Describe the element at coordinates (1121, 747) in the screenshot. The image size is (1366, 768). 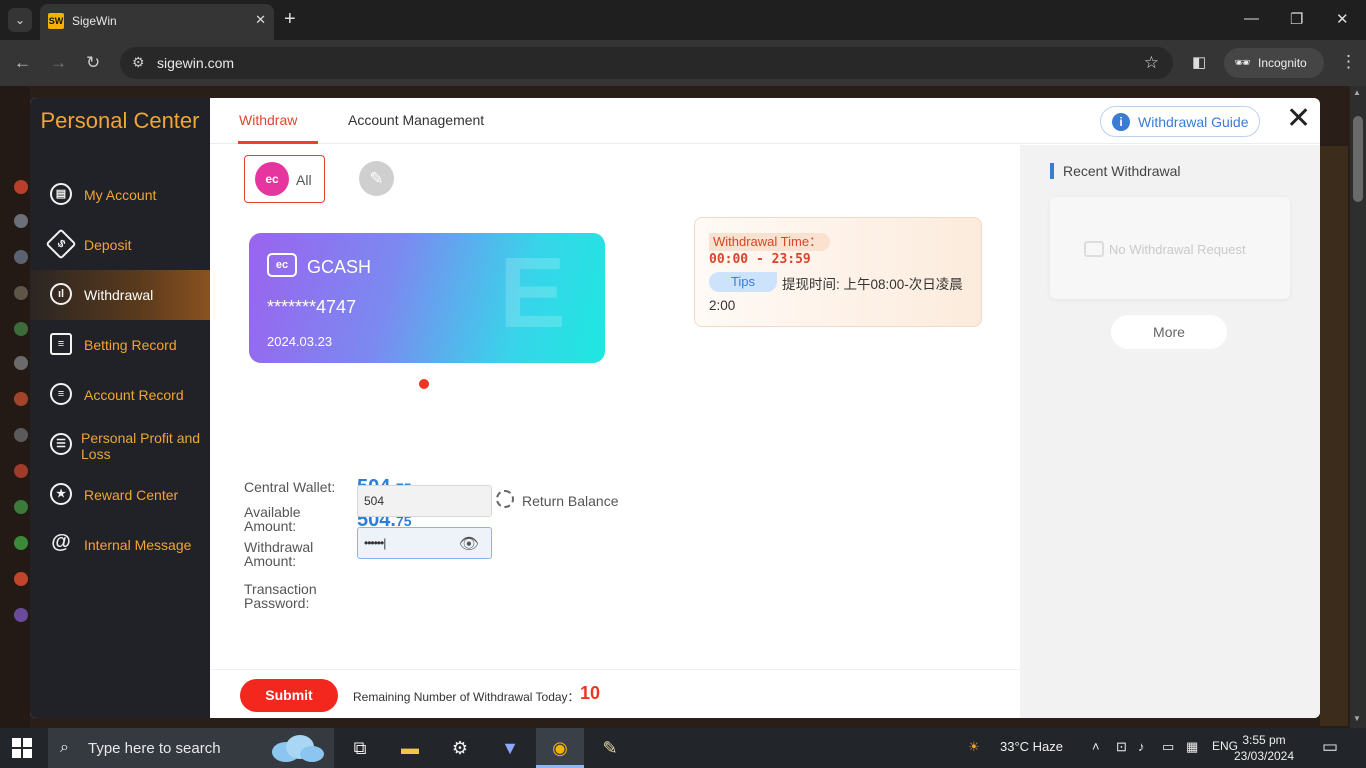
I see `camera-icon: ⊡` at that location.